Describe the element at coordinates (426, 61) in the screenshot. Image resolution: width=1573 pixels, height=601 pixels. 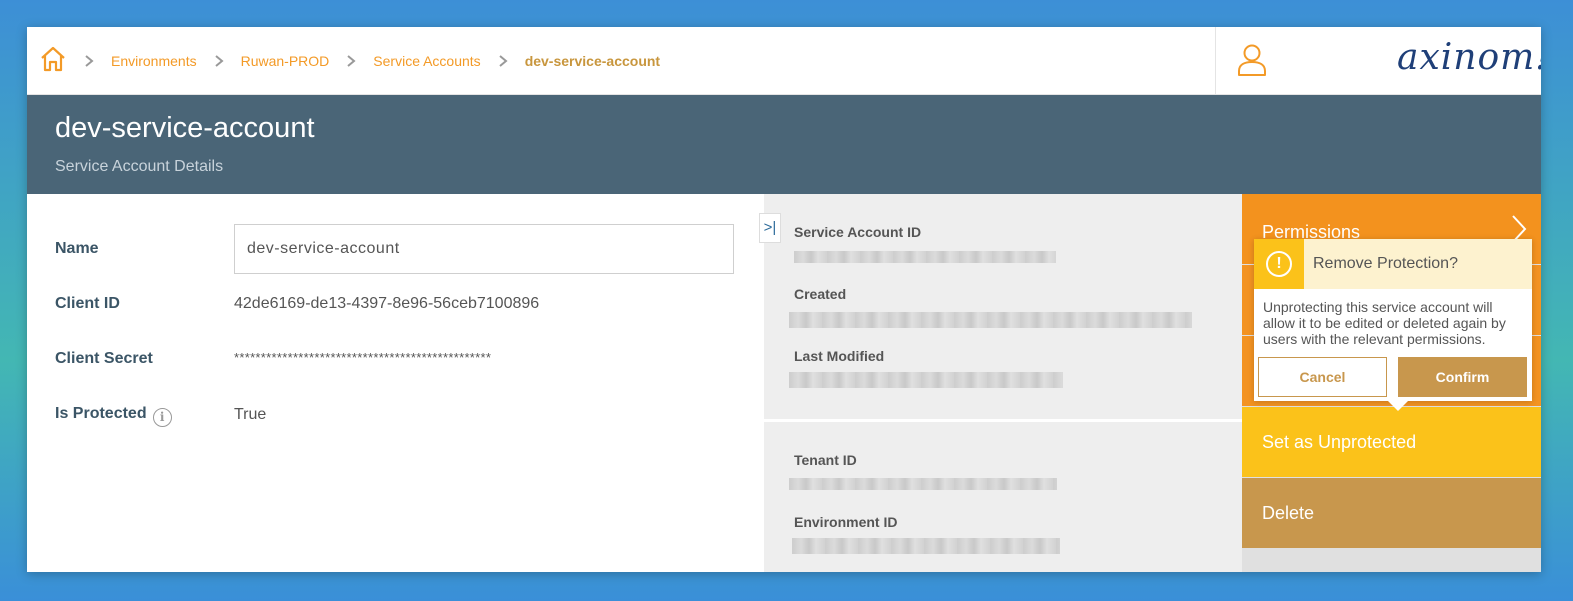
I see `breadcrumb-service-accounts: Service Accounts` at that location.